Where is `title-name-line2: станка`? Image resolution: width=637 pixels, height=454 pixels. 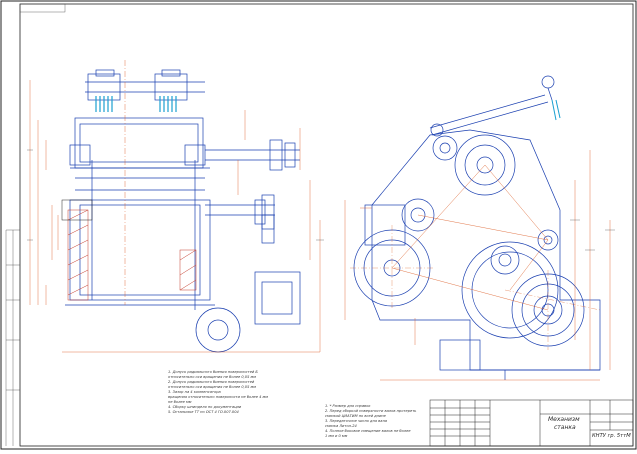 title-name-line2: станка is located at coordinates (565, 427).